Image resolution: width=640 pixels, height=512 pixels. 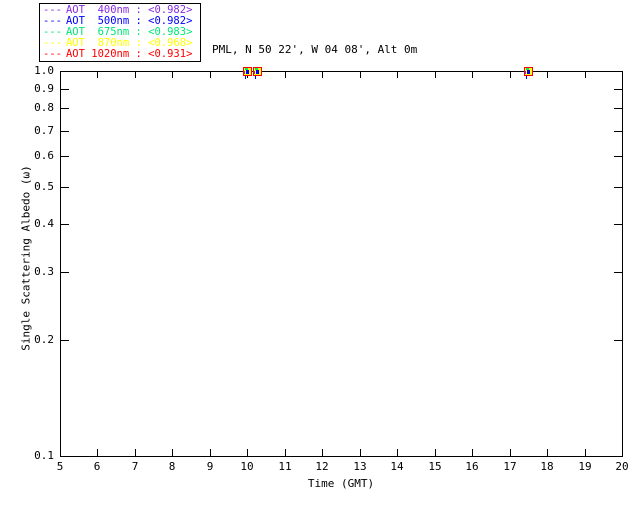 I want to click on x-axis-tick-label: 15, so click(x=435, y=466).